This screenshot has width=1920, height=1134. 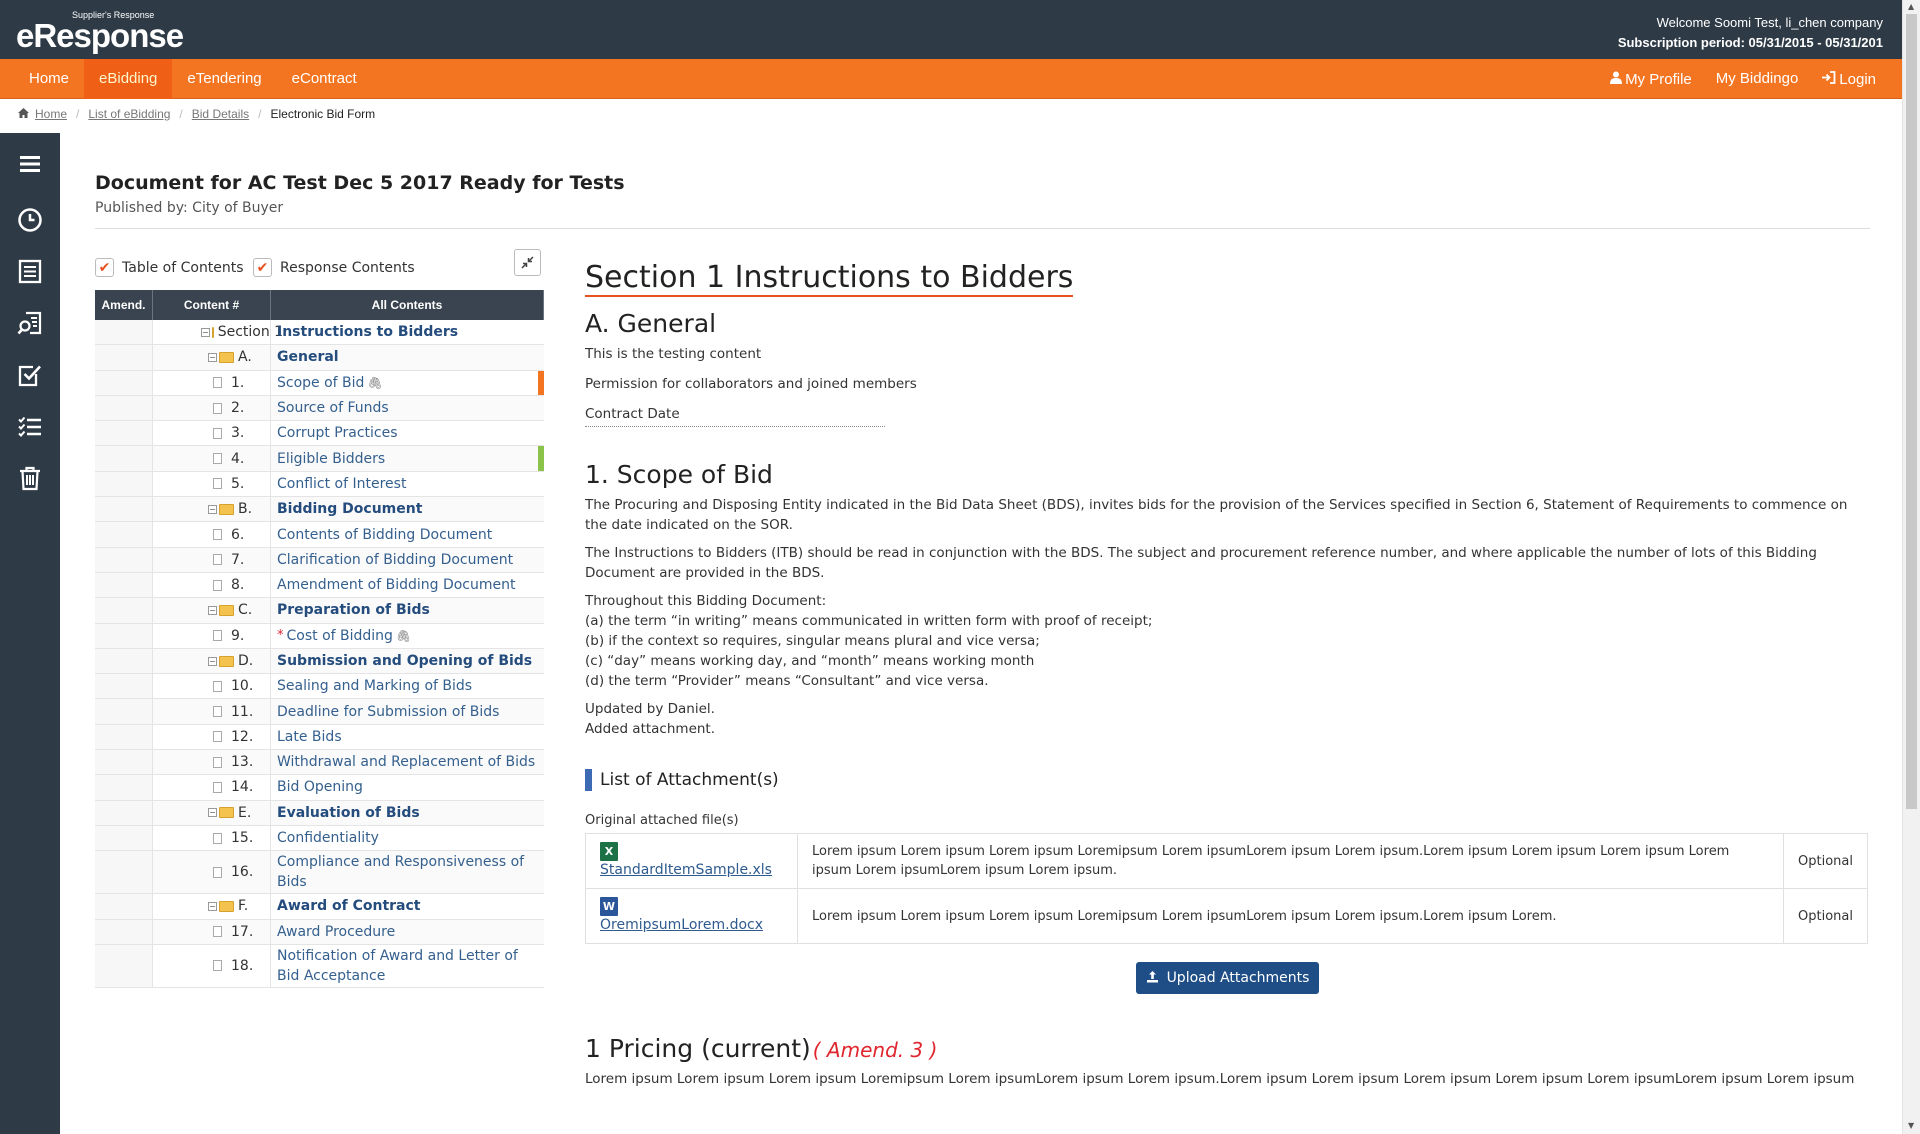 I want to click on content-link: Deadline for Submission of Bids, so click(x=407, y=711).